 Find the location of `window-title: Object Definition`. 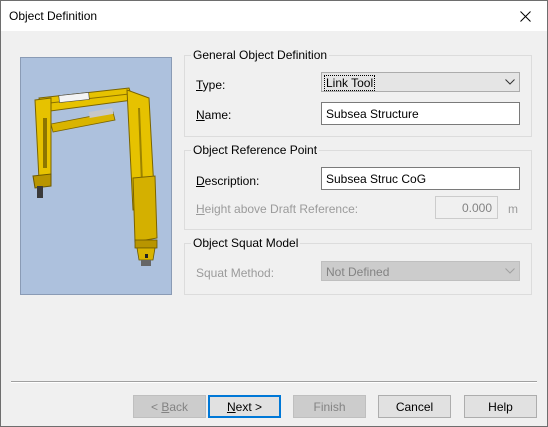

window-title: Object Definition is located at coordinates (53, 16).